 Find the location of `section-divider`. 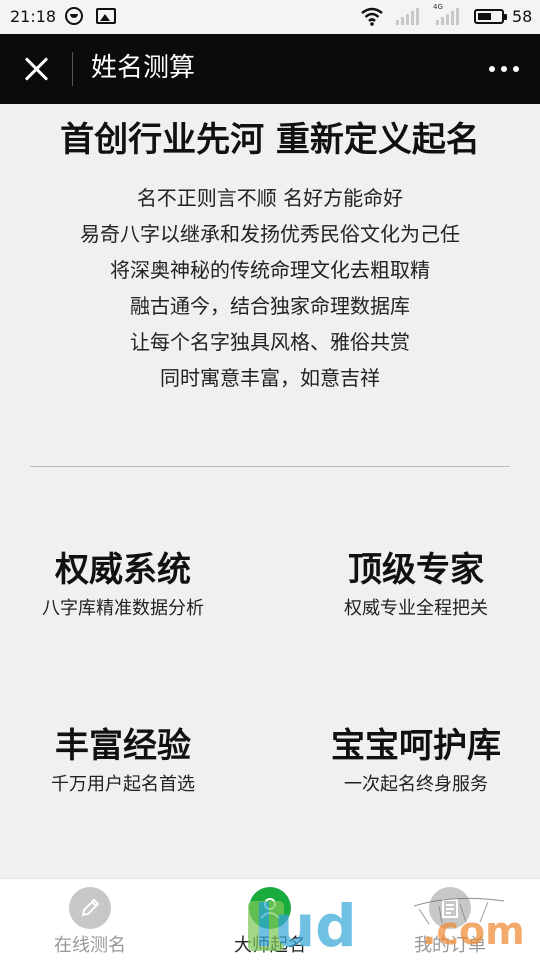

section-divider is located at coordinates (270, 466).